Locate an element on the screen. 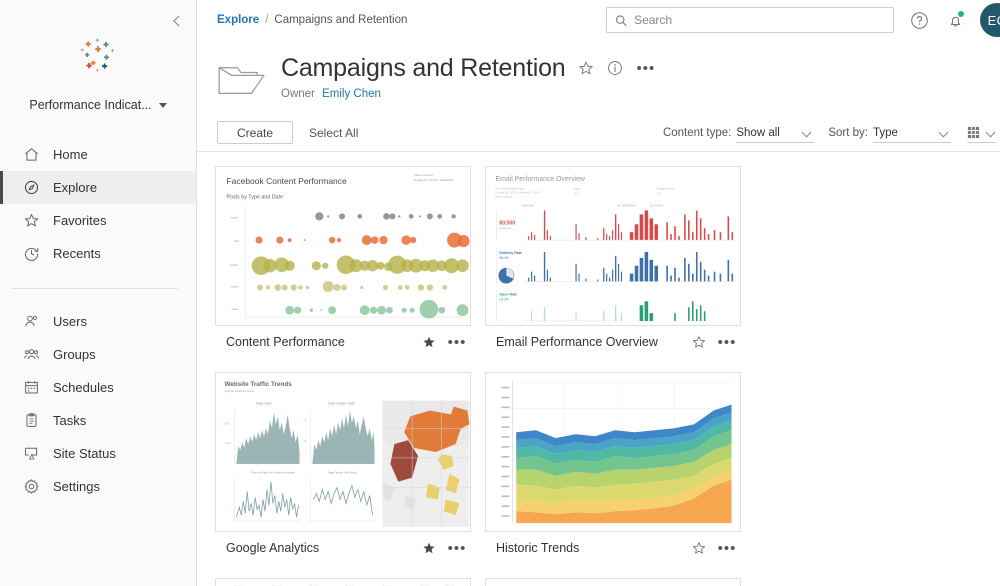 This screenshot has width=1000, height=586. svg-text: Open Rate is located at coordinates (508, 294).